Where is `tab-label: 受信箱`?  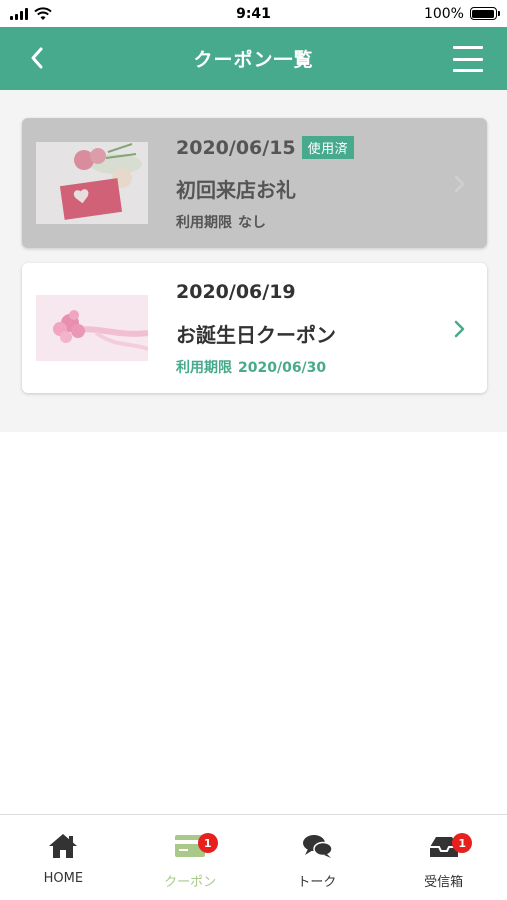 tab-label: 受信箱 is located at coordinates (444, 882).